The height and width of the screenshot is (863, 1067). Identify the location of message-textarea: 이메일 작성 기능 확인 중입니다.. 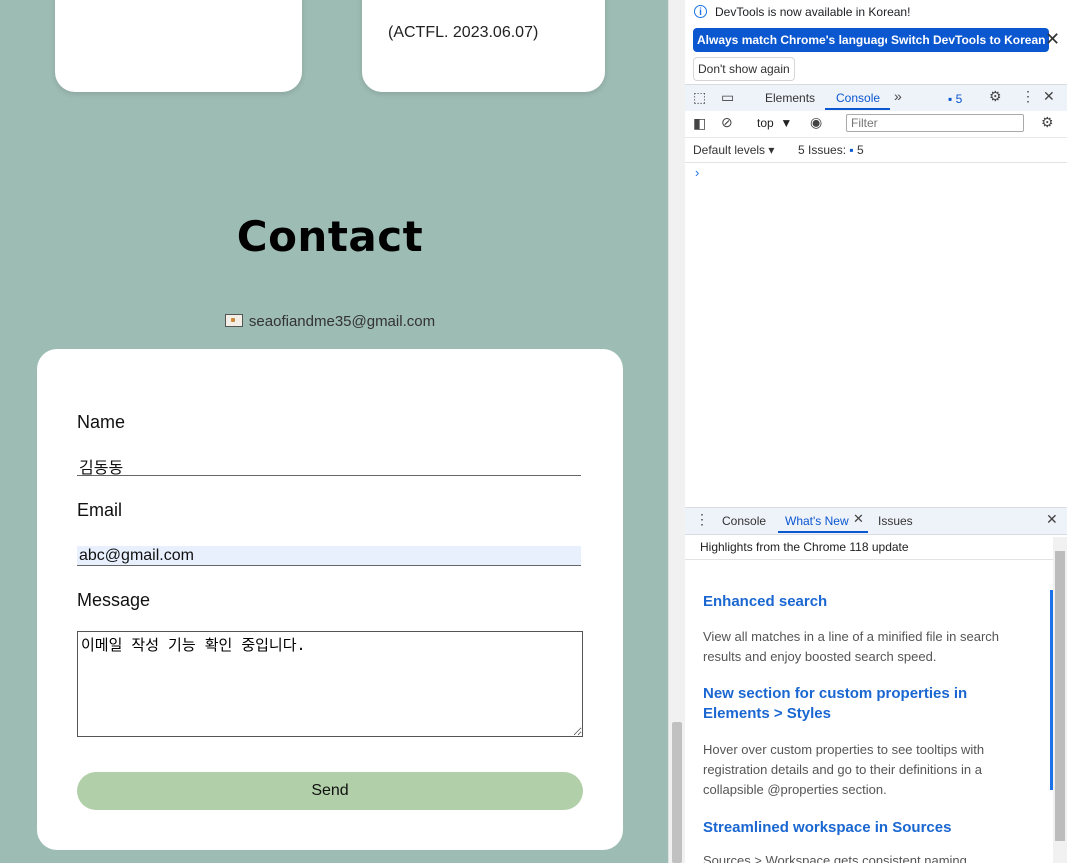
(330, 684).